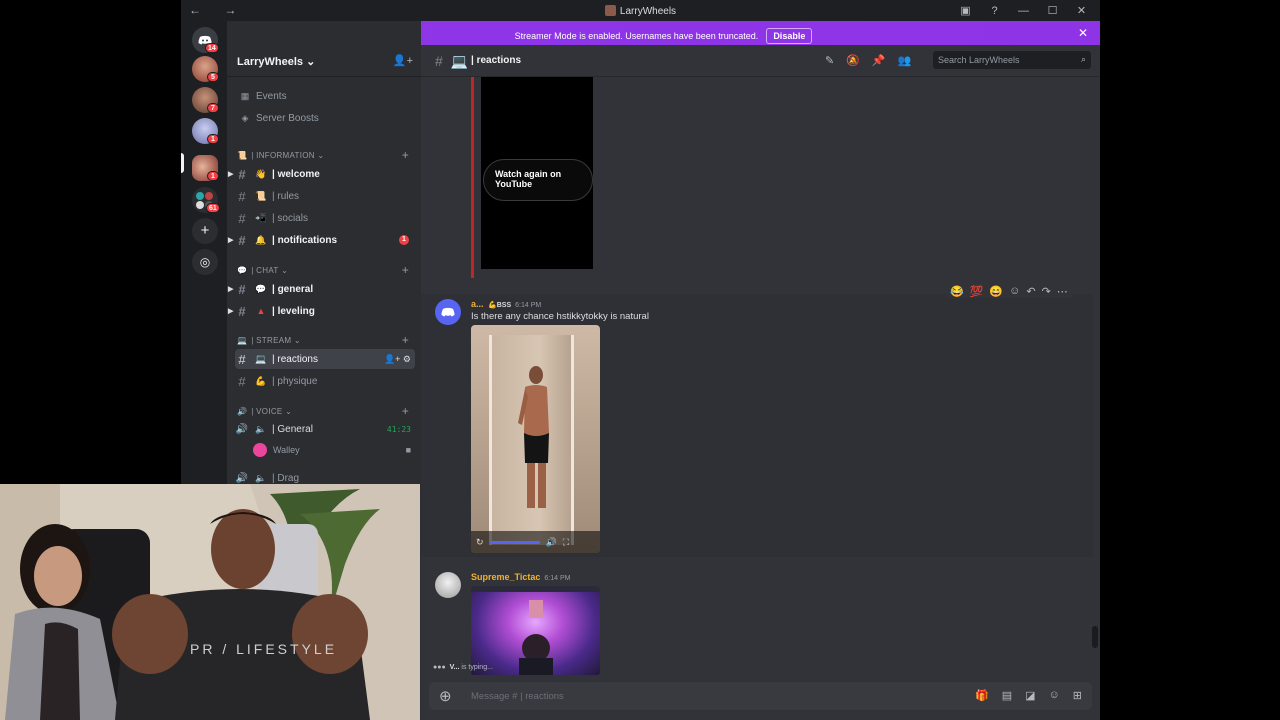 This screenshot has width=1280, height=720. Describe the element at coordinates (445, 696) in the screenshot. I see `upload-plus-icon: ⊕` at that location.